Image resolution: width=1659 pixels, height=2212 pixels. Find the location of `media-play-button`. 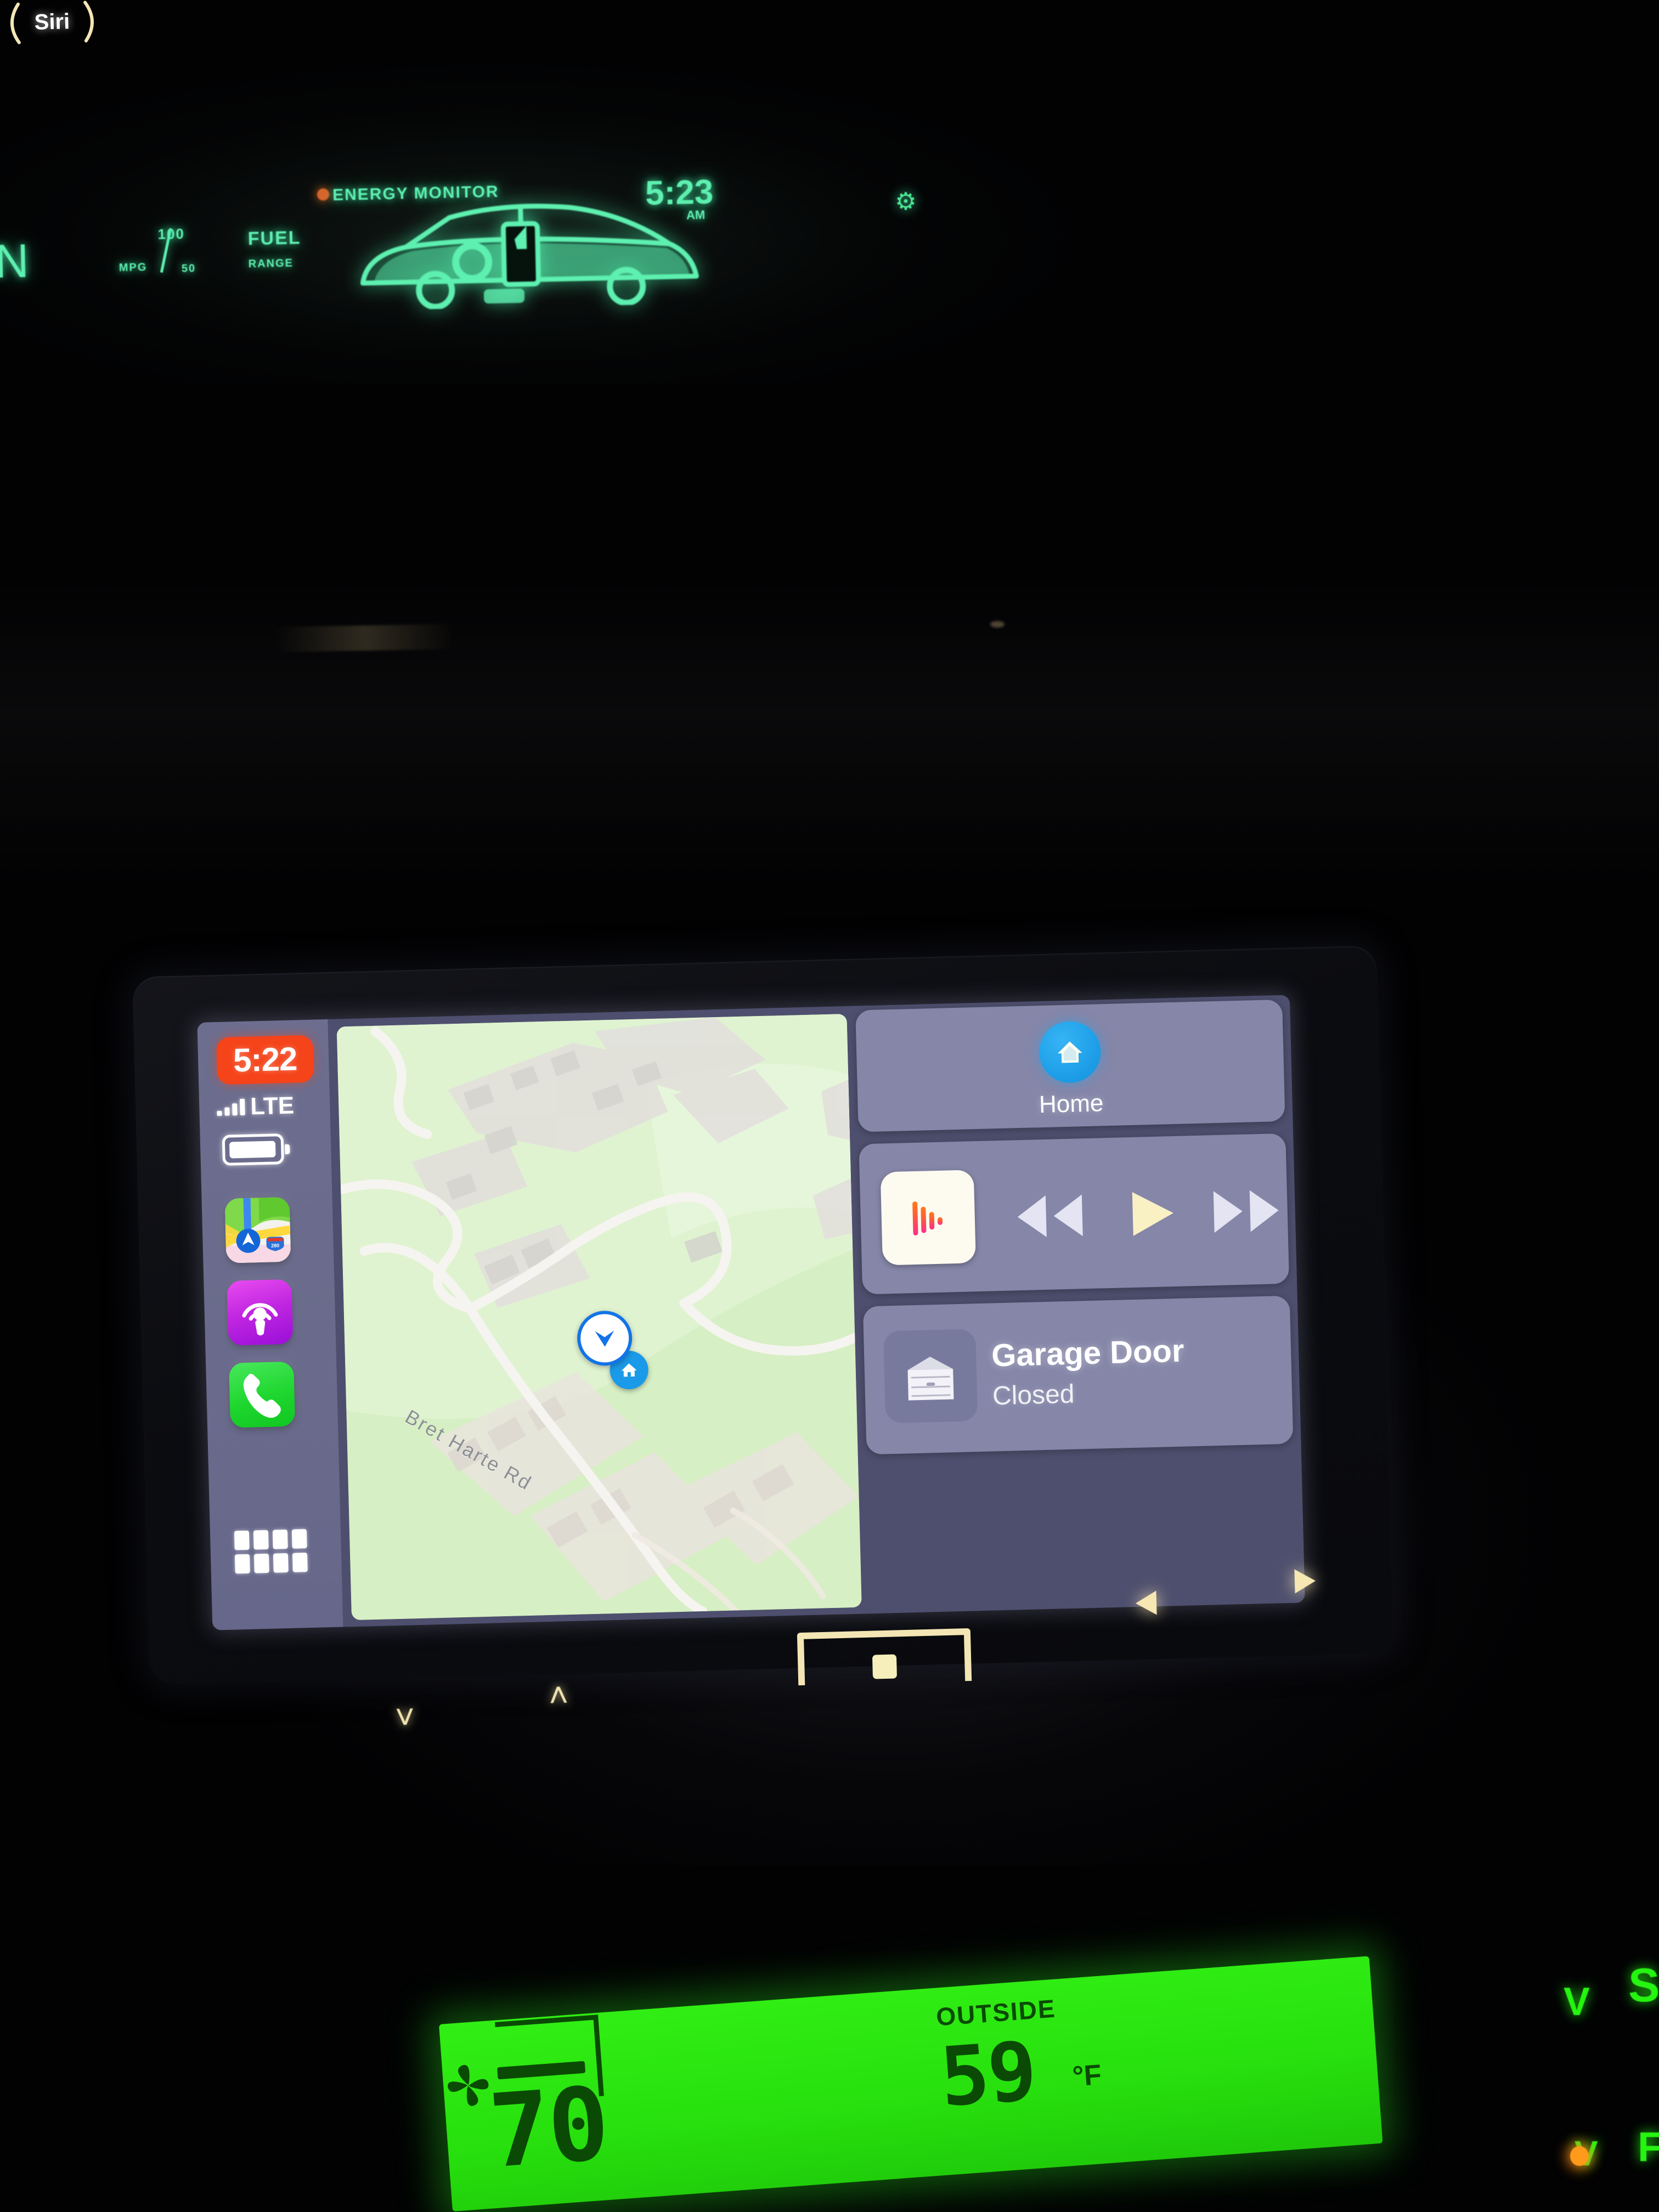

media-play-button is located at coordinates (1152, 1213).